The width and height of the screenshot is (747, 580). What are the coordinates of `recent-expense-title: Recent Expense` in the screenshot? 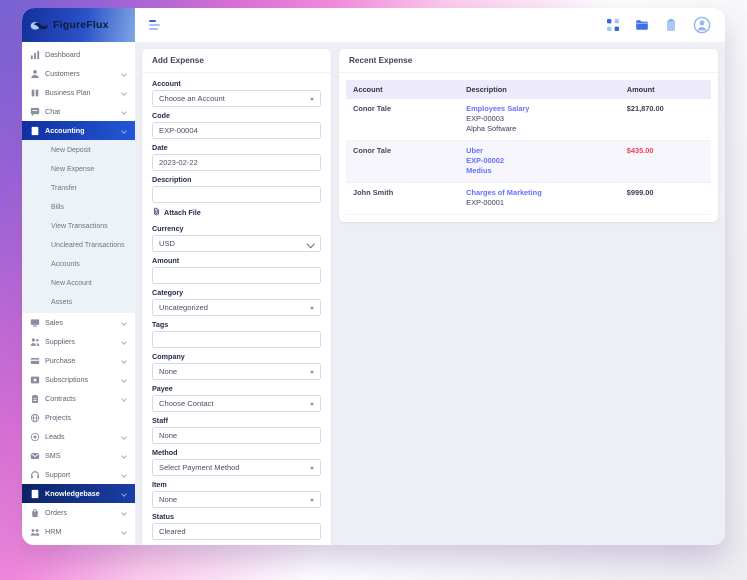 It's located at (528, 61).